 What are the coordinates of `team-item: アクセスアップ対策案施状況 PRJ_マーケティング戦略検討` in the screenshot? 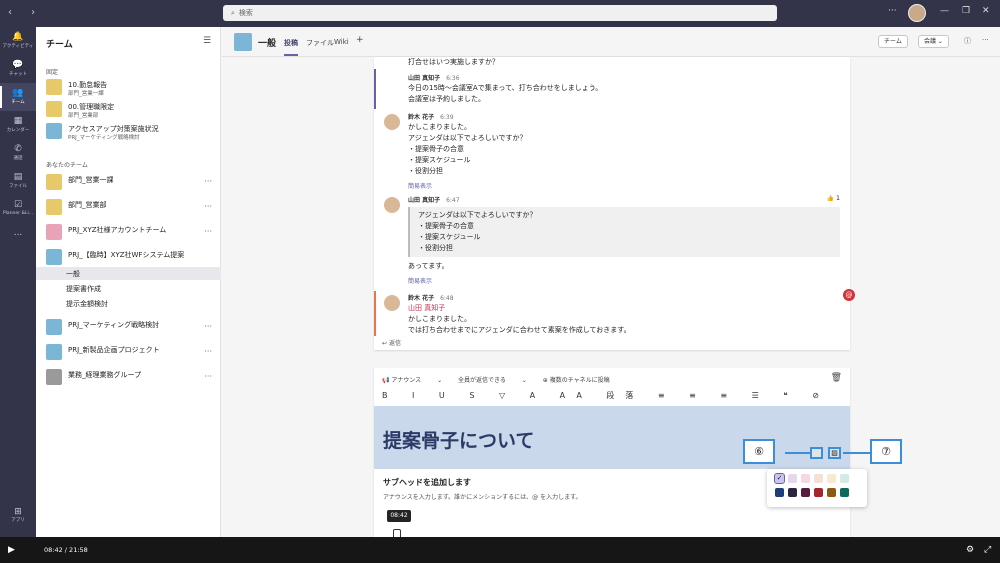 It's located at (132, 132).